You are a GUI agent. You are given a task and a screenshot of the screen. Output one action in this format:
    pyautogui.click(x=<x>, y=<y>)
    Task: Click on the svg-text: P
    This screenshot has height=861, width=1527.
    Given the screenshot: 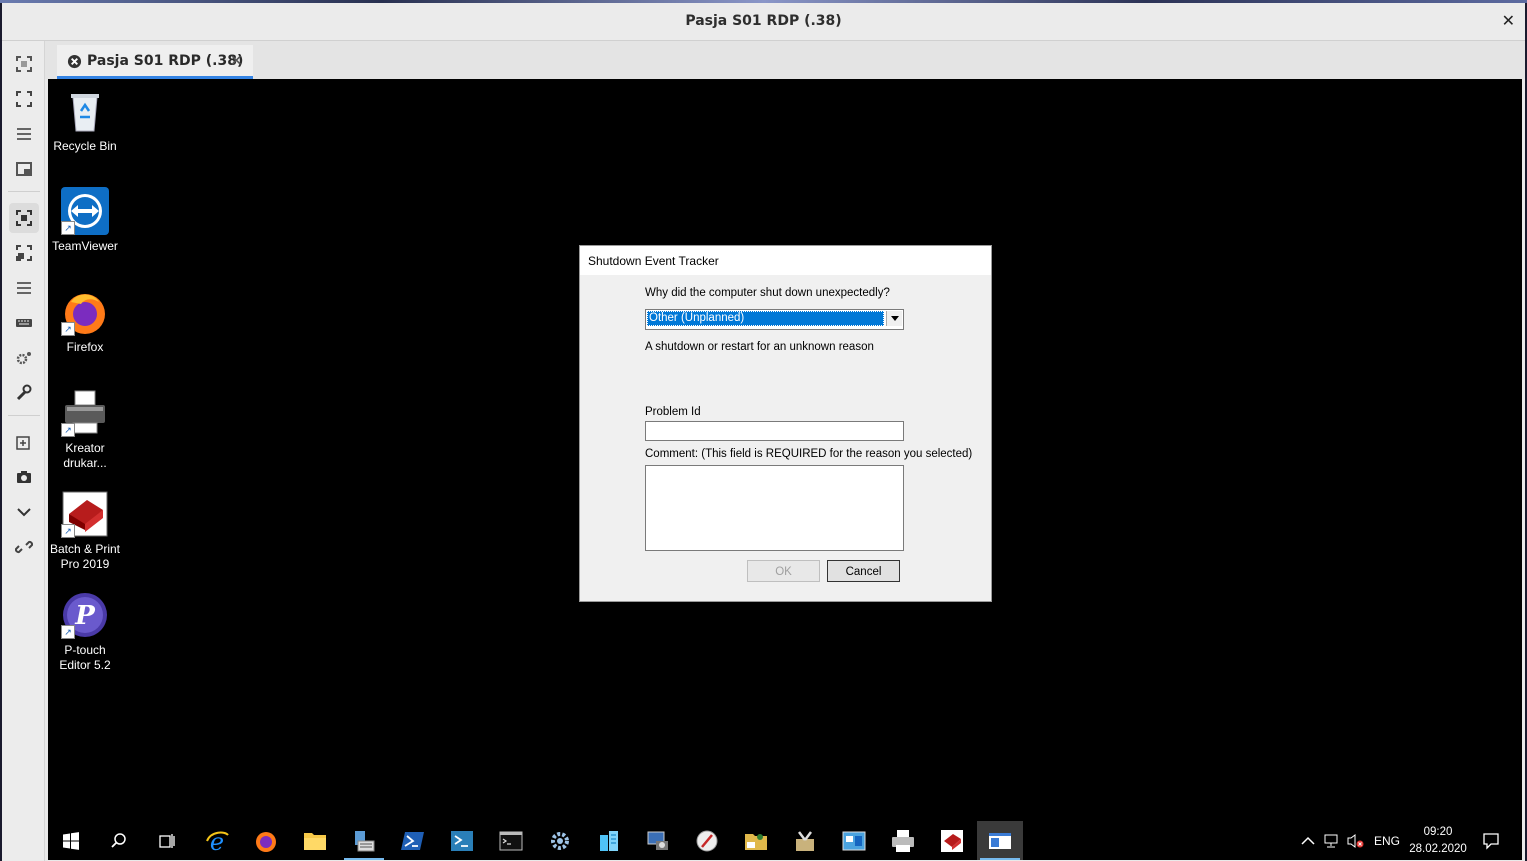 What is the action you would take?
    pyautogui.click(x=85, y=616)
    